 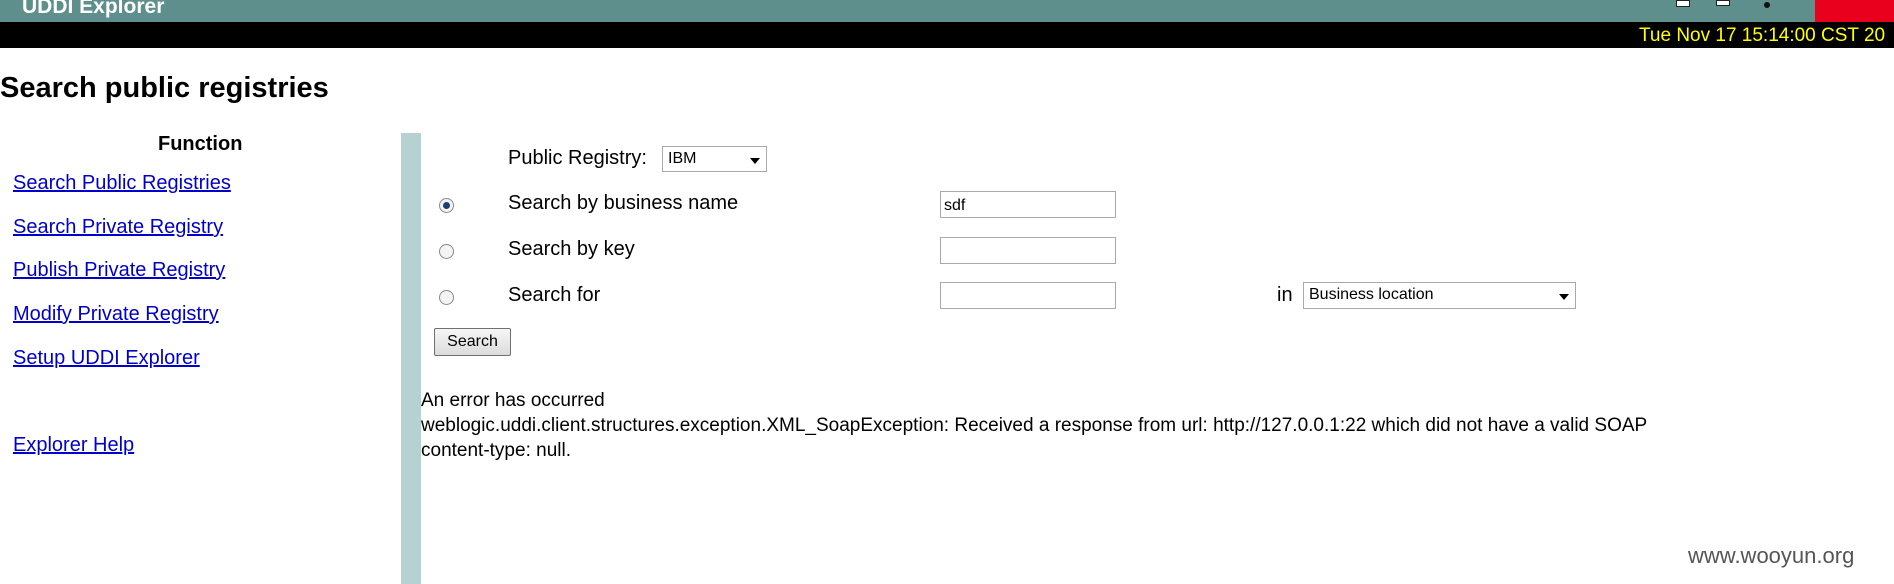 What do you see at coordinates (577, 158) in the screenshot?
I see `registry-label: Public Registry:` at bounding box center [577, 158].